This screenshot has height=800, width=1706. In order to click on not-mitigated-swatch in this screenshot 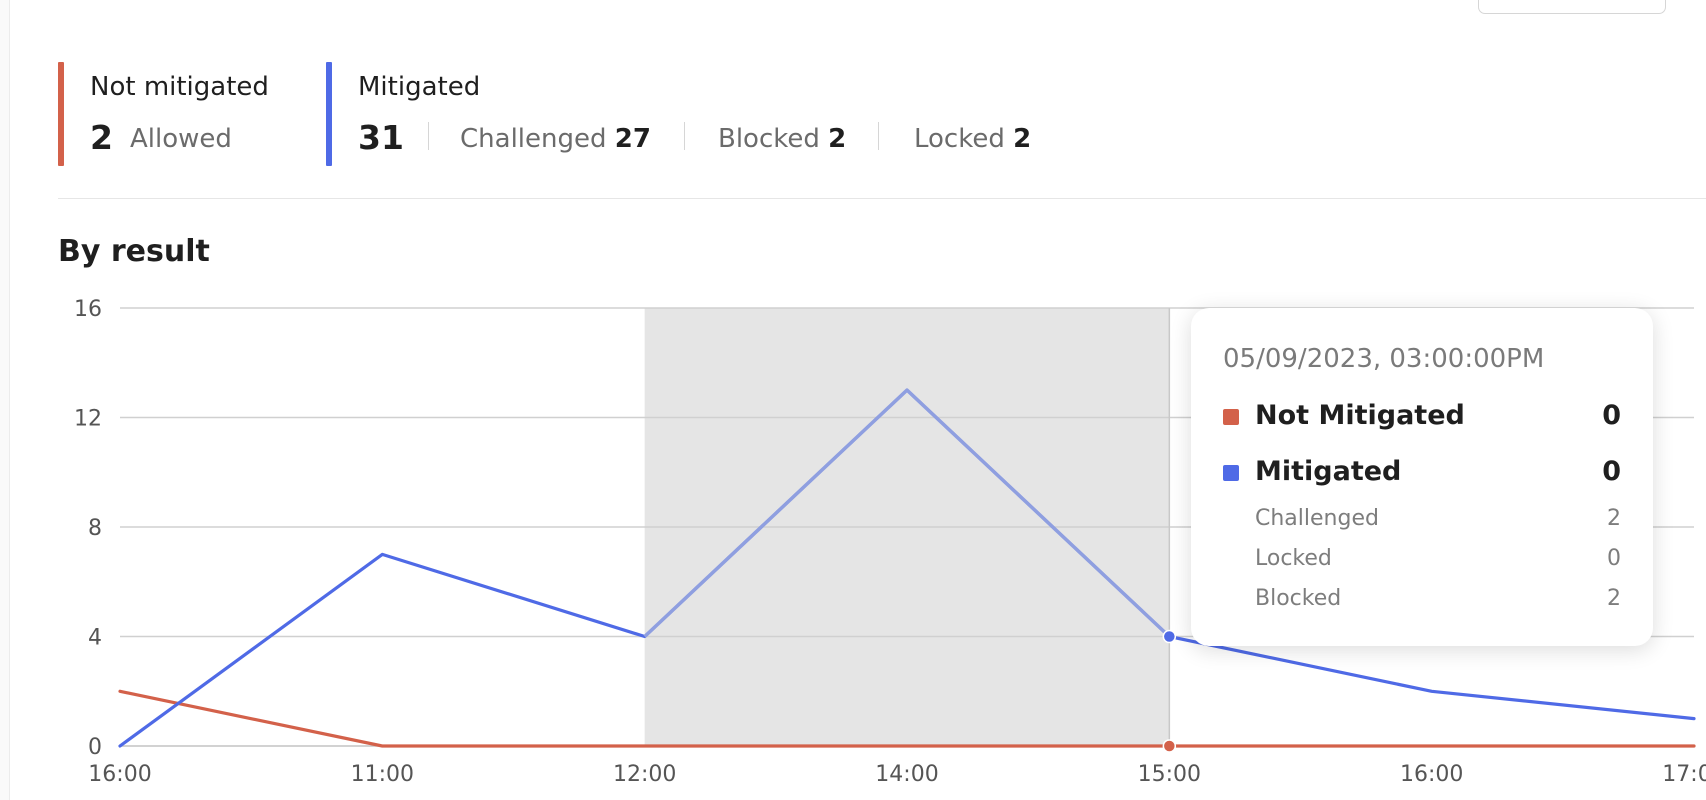, I will do `click(1231, 417)`.